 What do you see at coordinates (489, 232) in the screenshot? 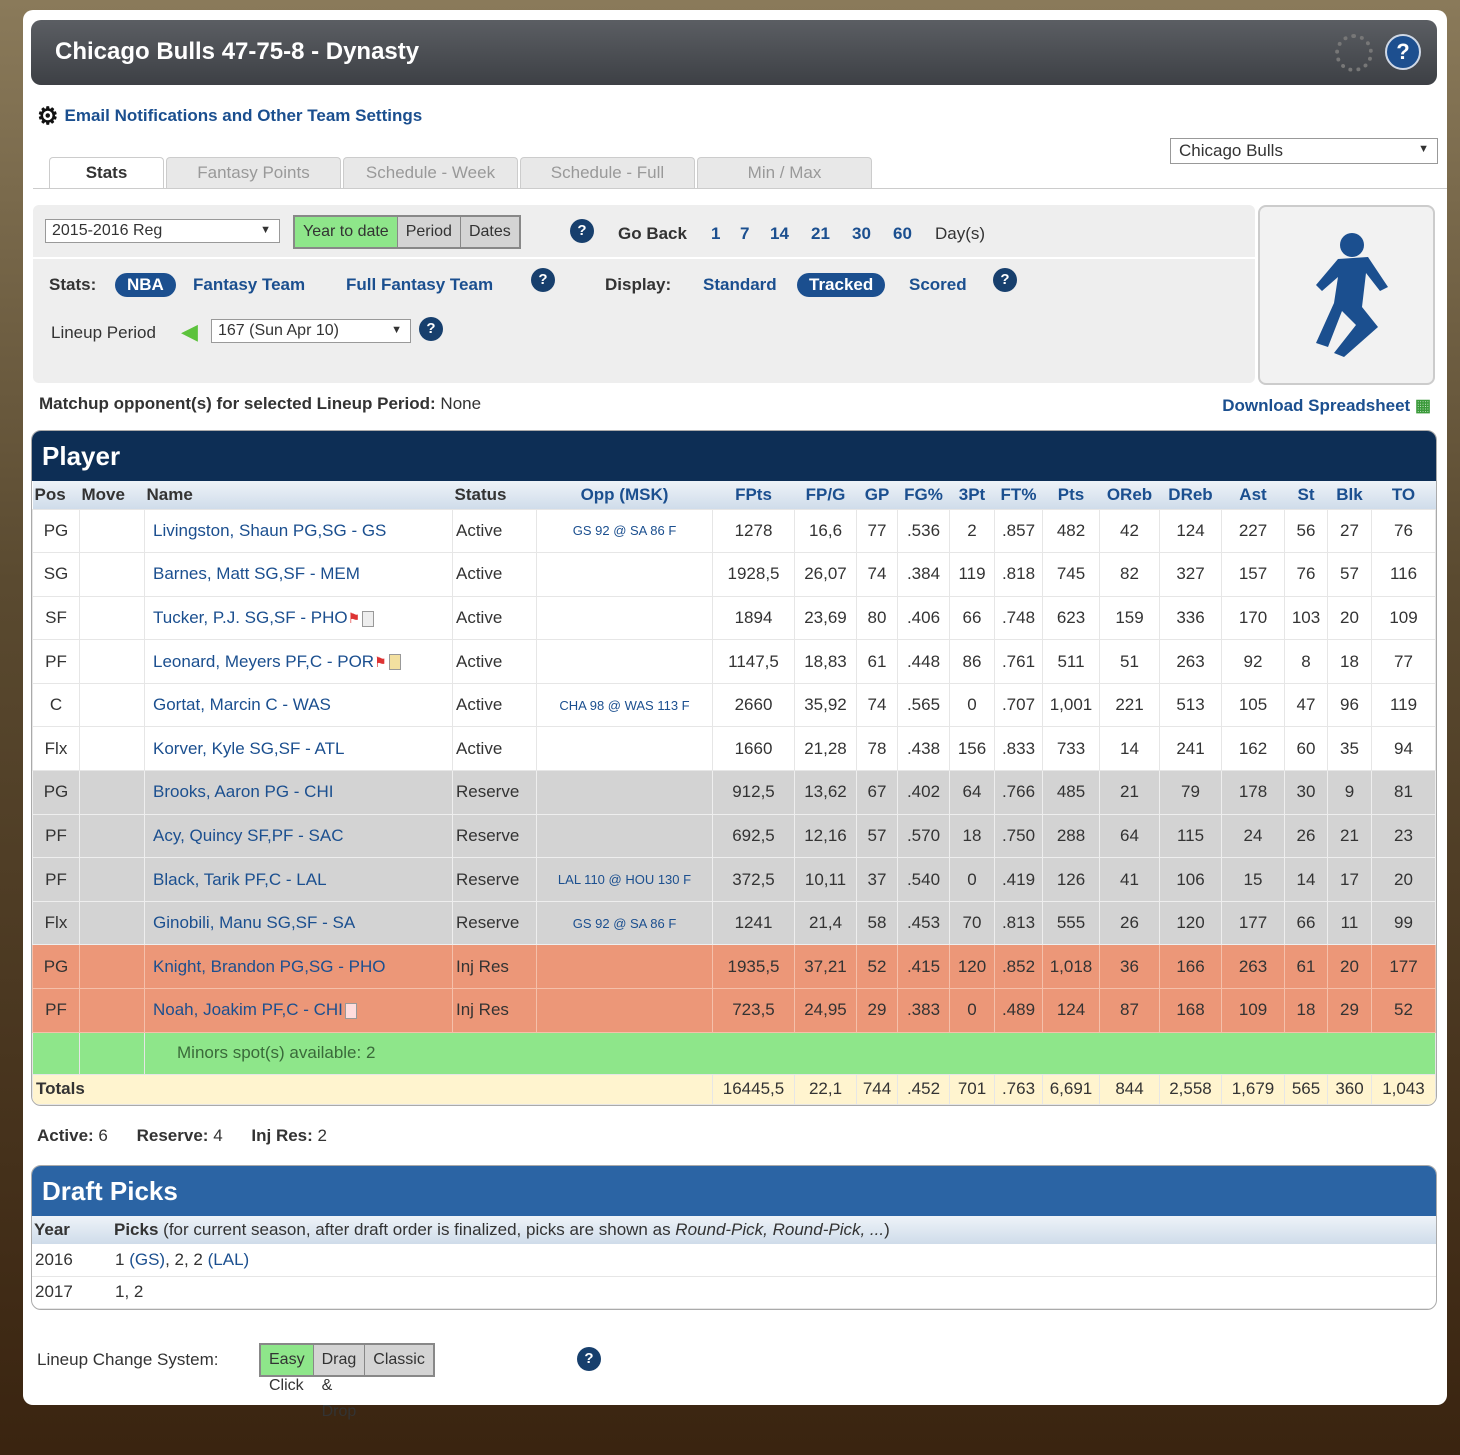
I see `dates-button: Dates` at bounding box center [489, 232].